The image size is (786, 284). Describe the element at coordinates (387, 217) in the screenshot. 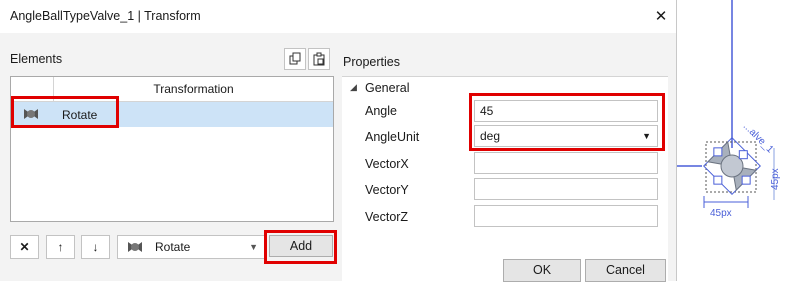

I see `vectorz-label: VectorZ` at that location.